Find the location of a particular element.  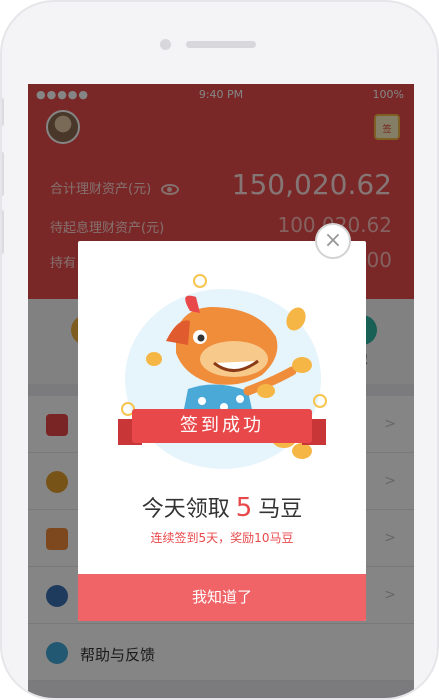

speaker-slot is located at coordinates (221, 44).